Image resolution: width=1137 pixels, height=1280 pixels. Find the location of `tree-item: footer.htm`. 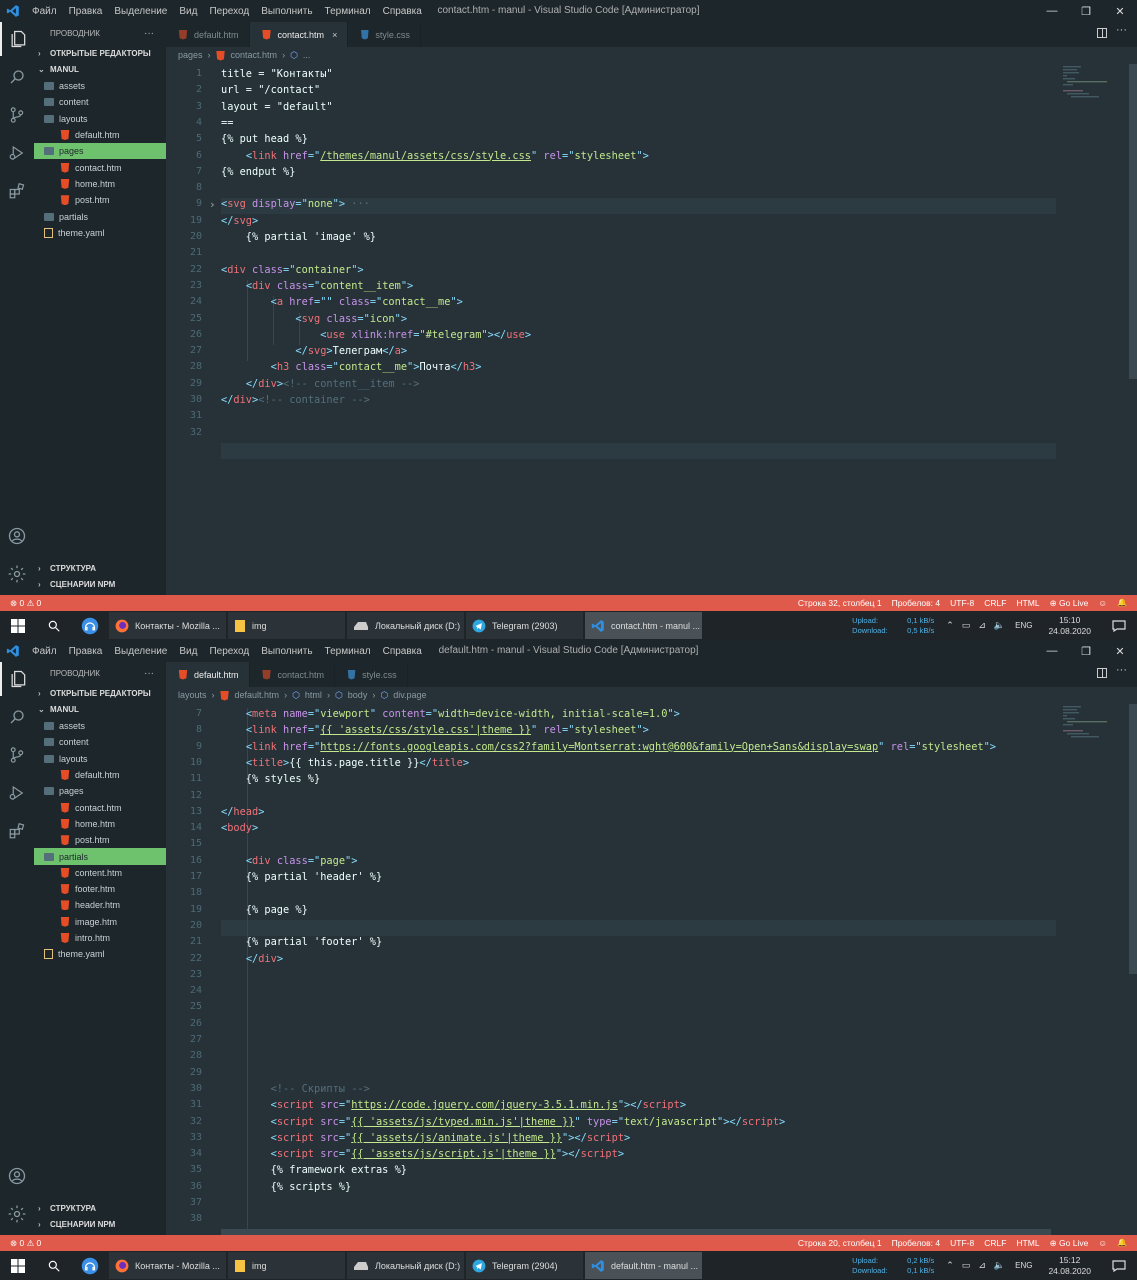

tree-item: footer.htm is located at coordinates (100, 889).